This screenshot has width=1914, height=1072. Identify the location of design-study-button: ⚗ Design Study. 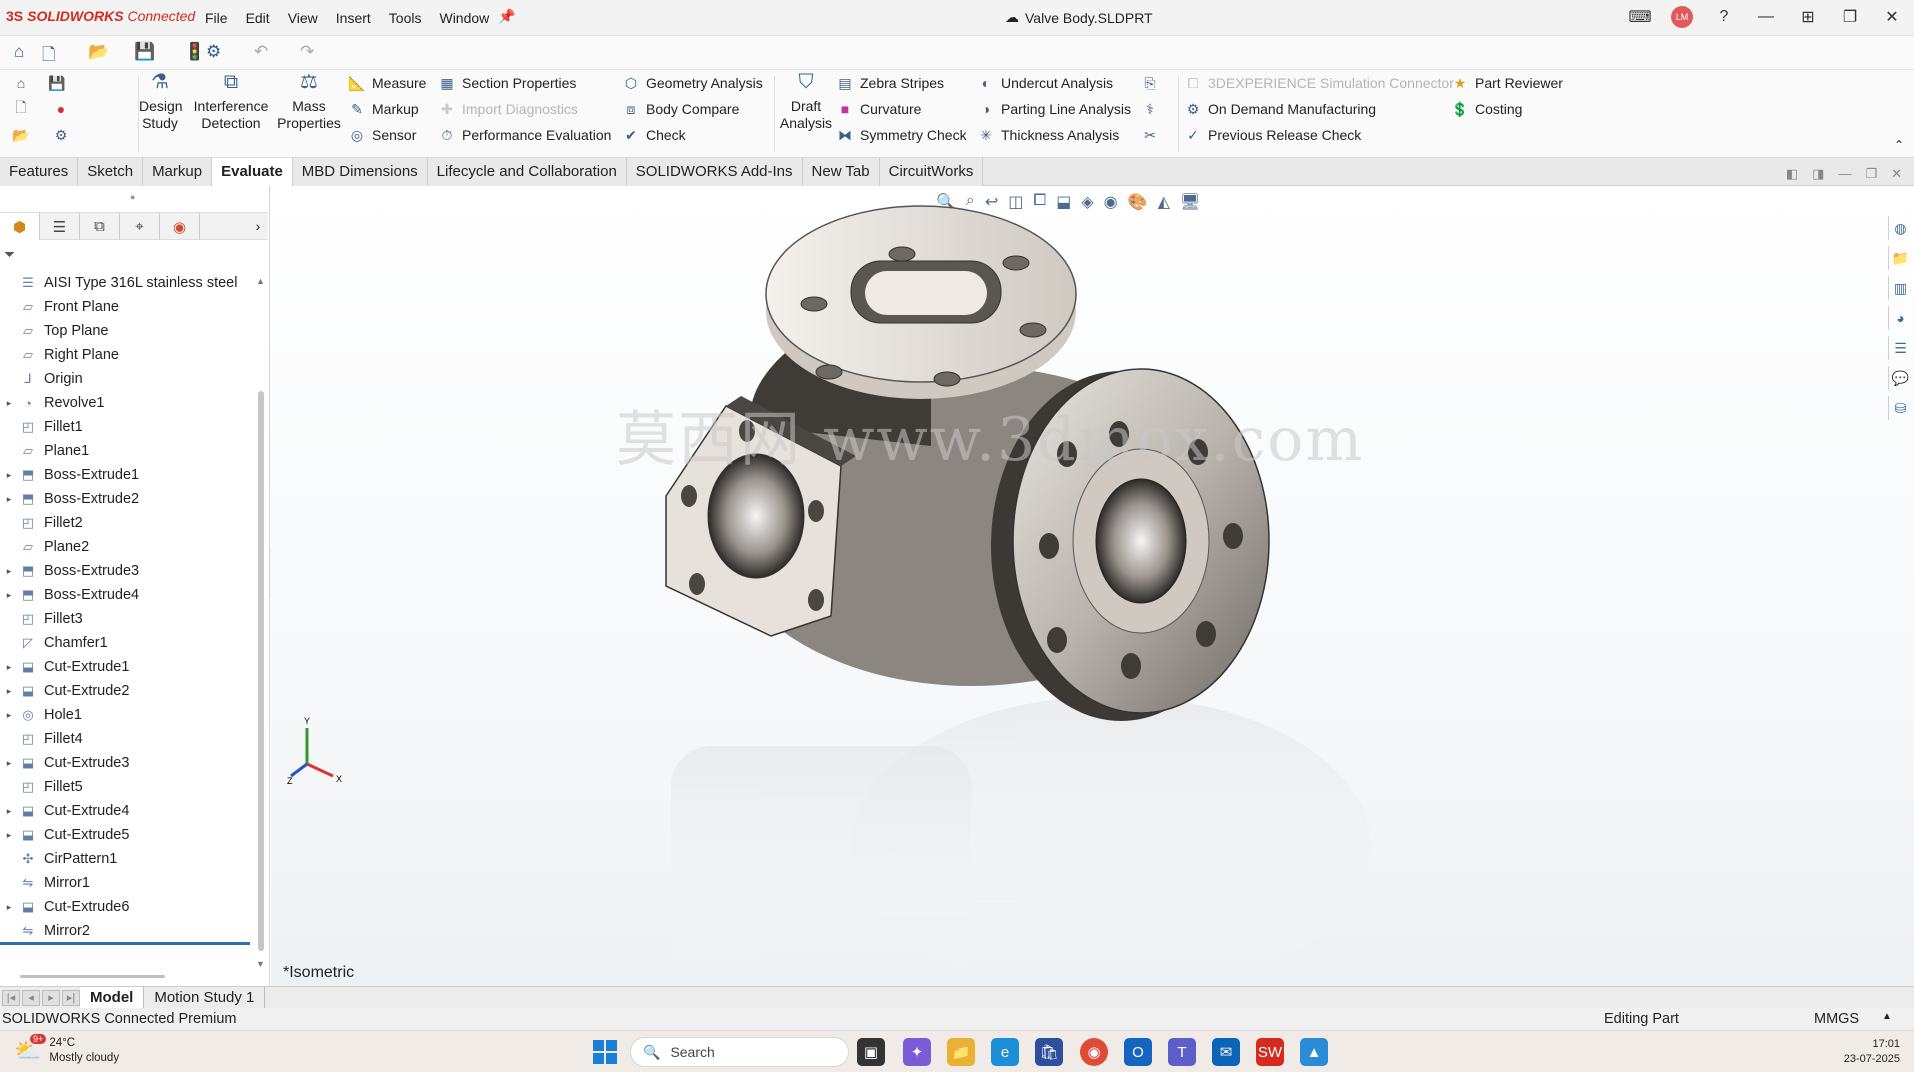
(161, 102).